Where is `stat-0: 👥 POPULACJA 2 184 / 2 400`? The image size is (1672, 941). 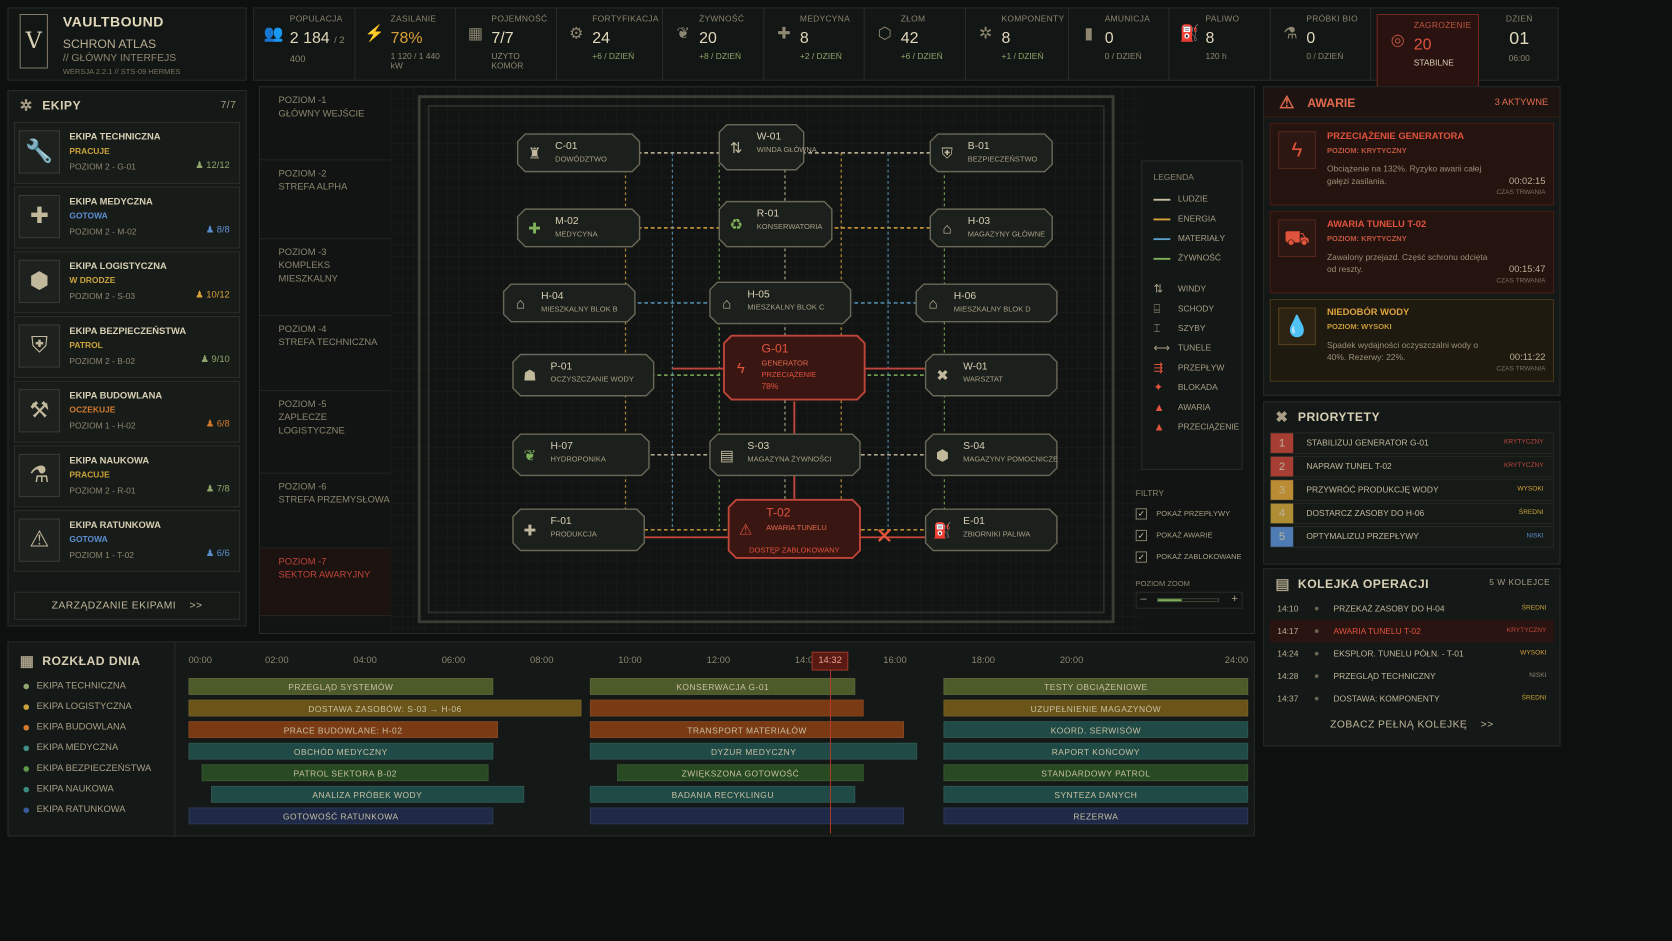
stat-0: 👥 POPULACJA 2 184 / 2 400 is located at coordinates (304, 44).